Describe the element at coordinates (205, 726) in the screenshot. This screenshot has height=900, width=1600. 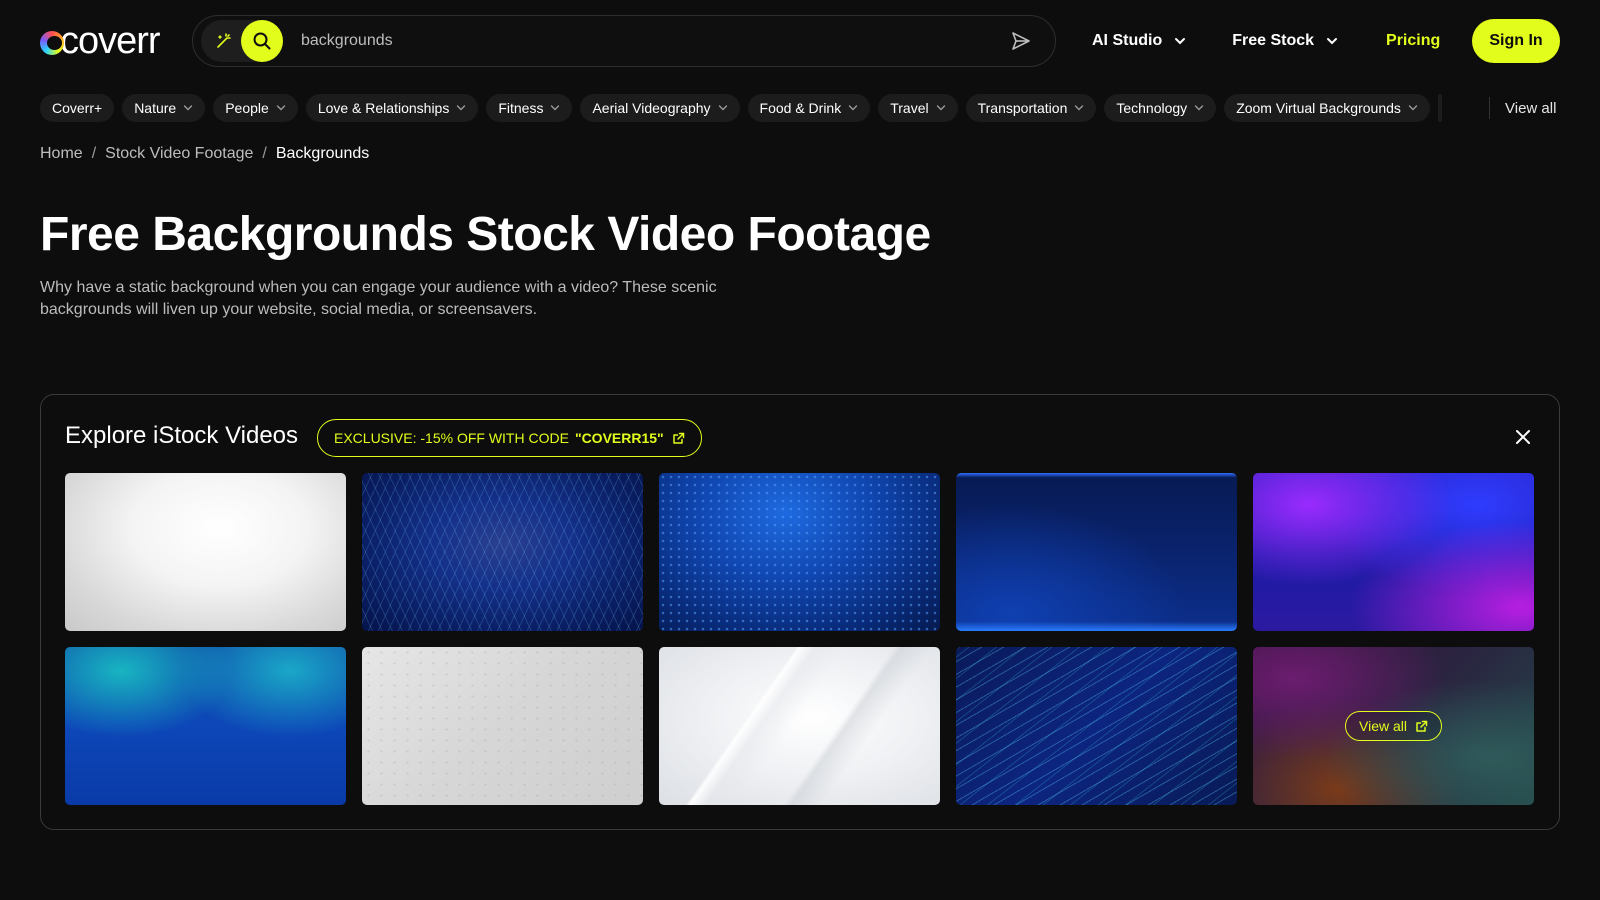
I see `thumbnail-teal-blue-gradient` at that location.